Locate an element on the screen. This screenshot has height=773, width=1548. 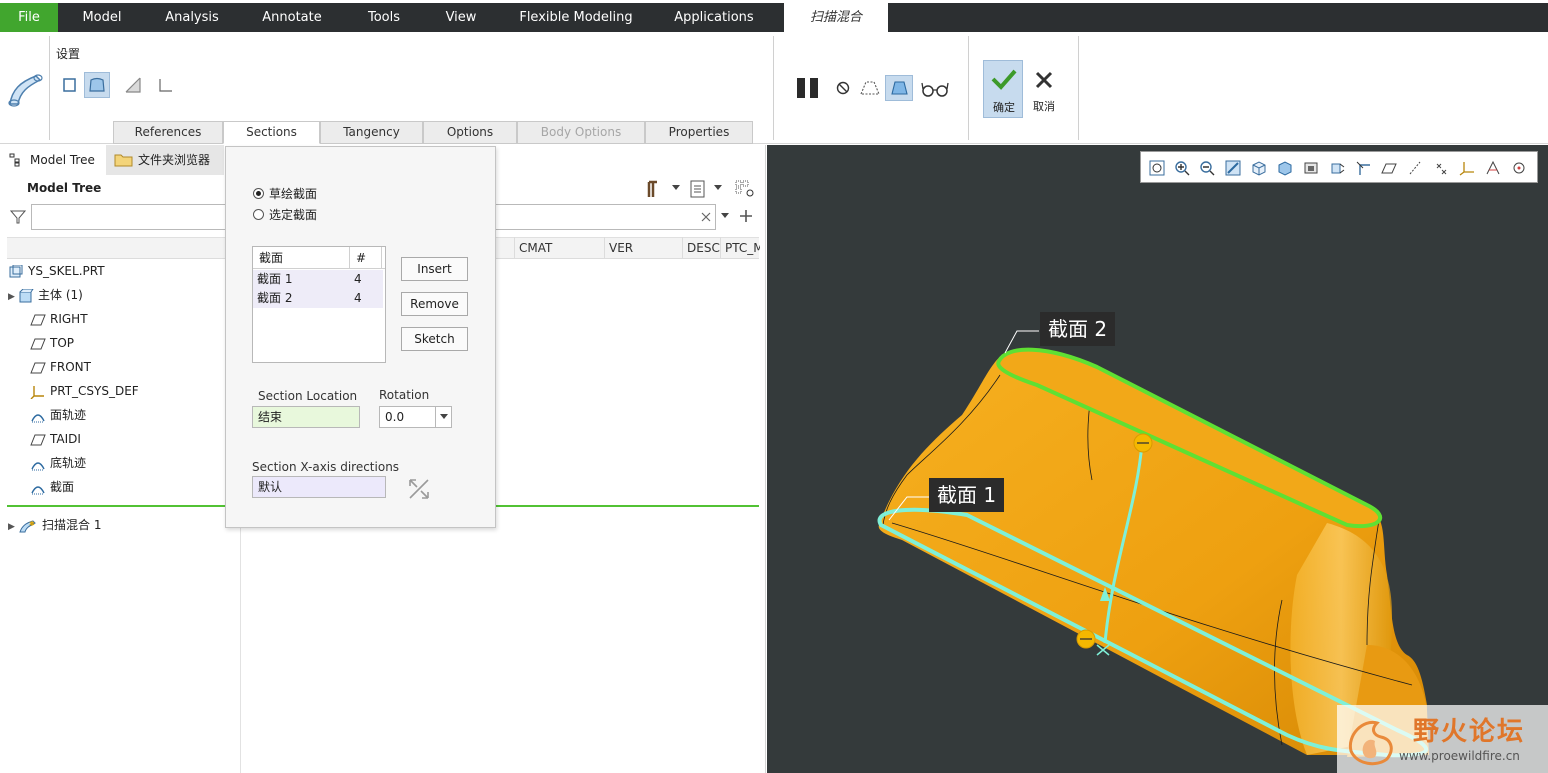
feature-preview-icon is located at coordinates (899, 88).